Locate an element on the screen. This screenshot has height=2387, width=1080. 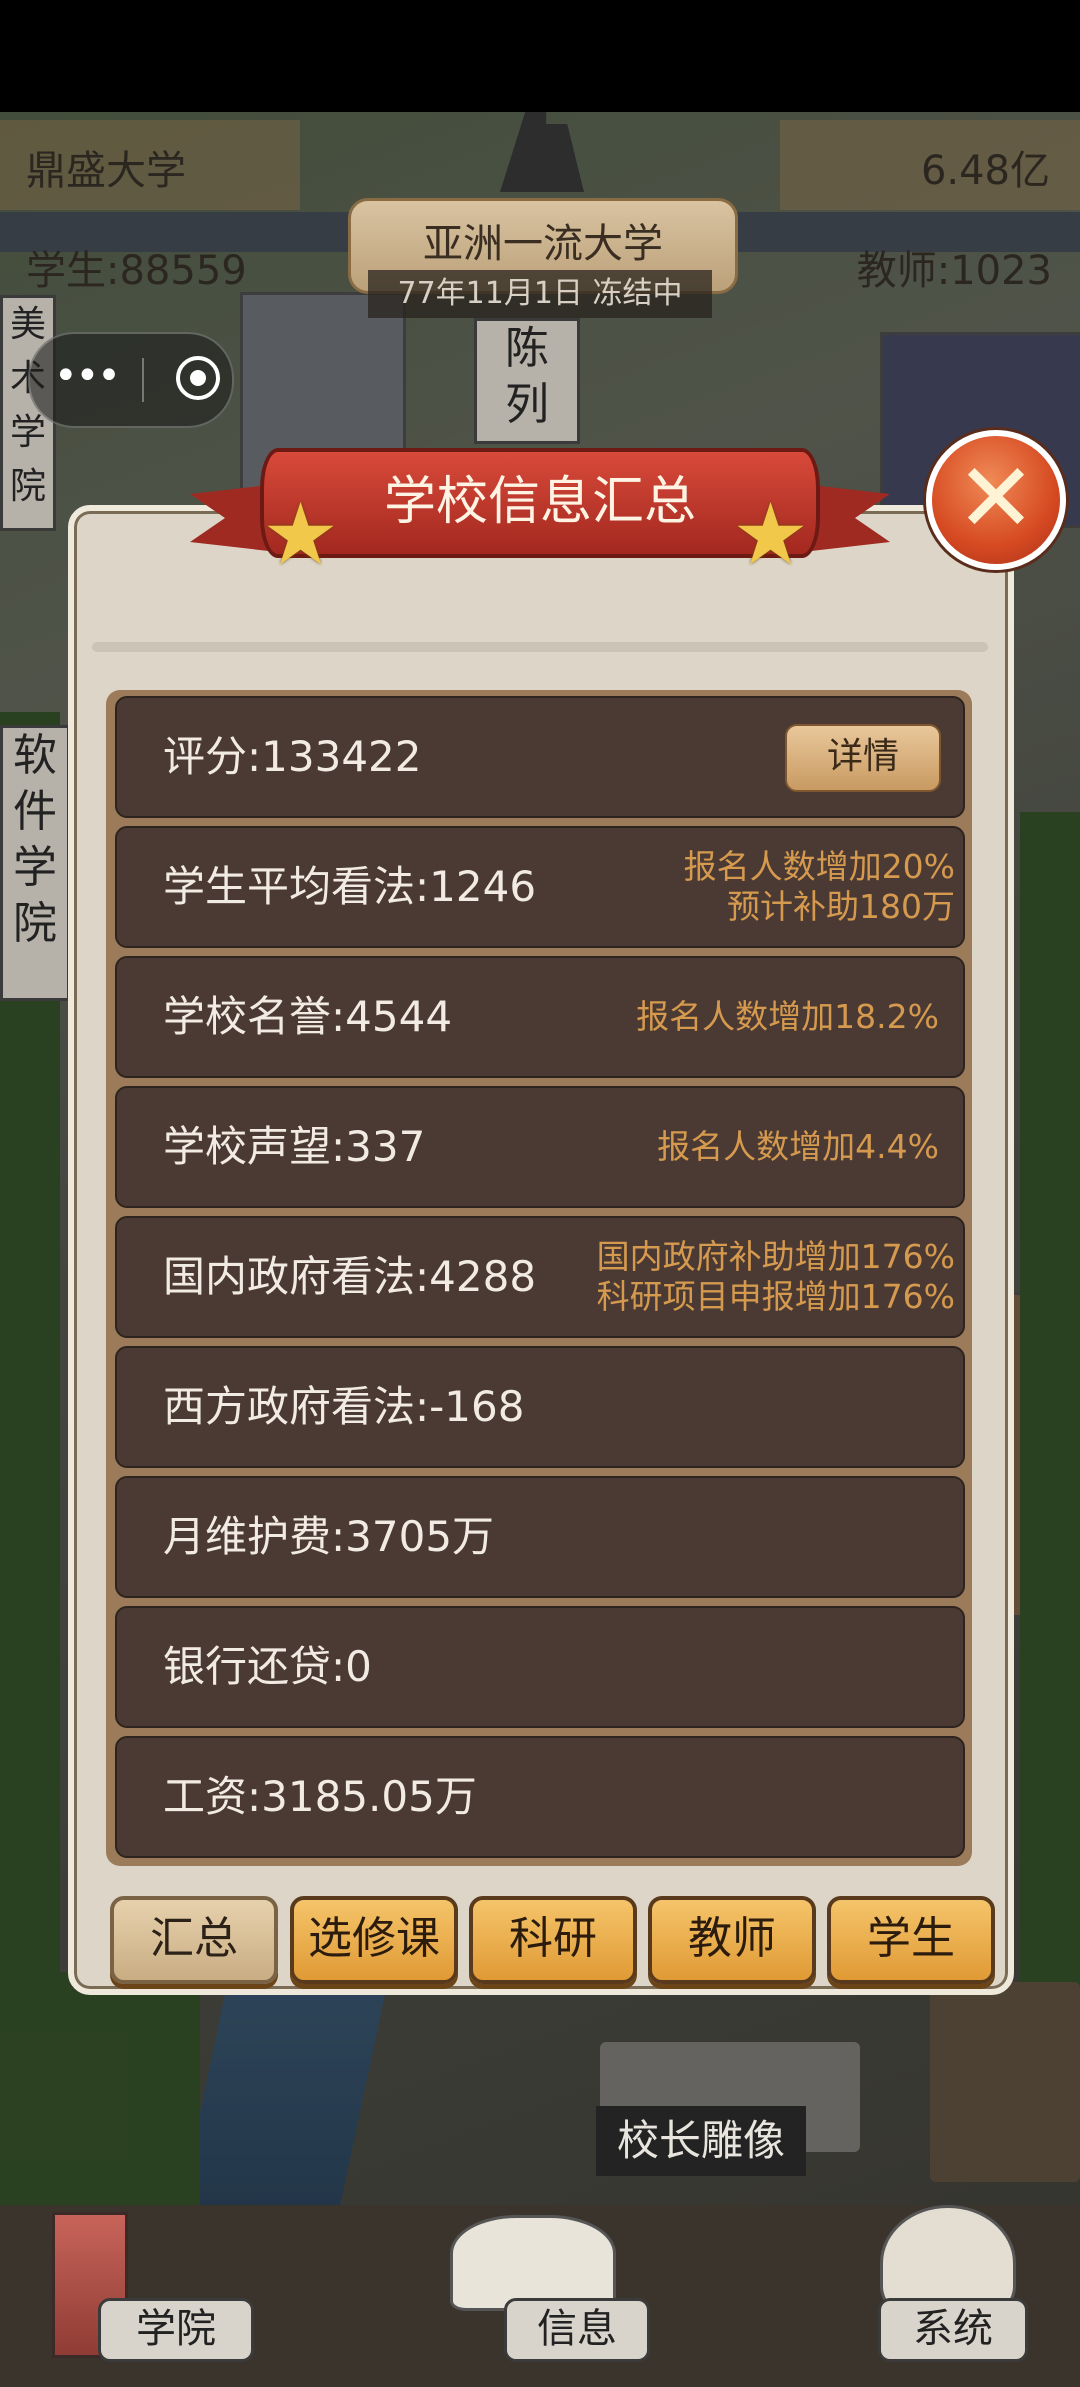
effect-text: 报名人数增加18.2% is located at coordinates (787, 1016).